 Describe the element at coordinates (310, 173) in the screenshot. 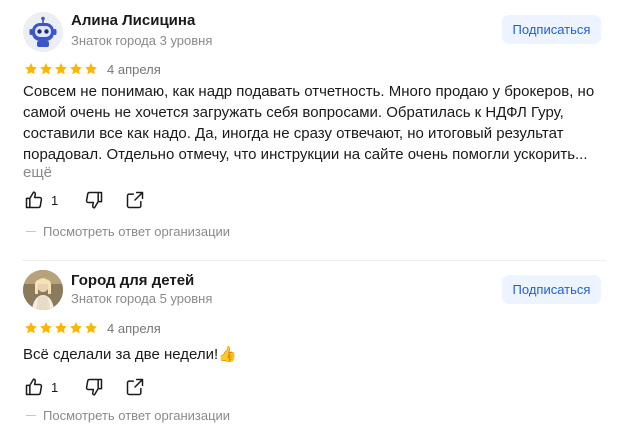

I see `more-link: ещё` at that location.